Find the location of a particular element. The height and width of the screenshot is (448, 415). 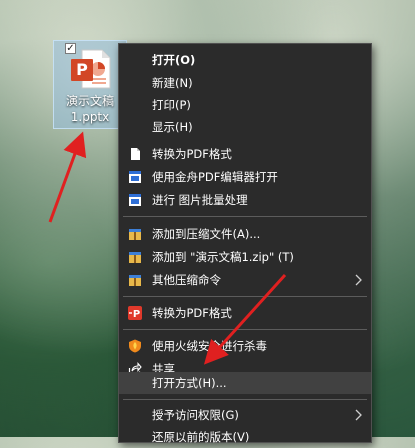

menu-item-label: 授予访问权限(G) is located at coordinates (195, 415).